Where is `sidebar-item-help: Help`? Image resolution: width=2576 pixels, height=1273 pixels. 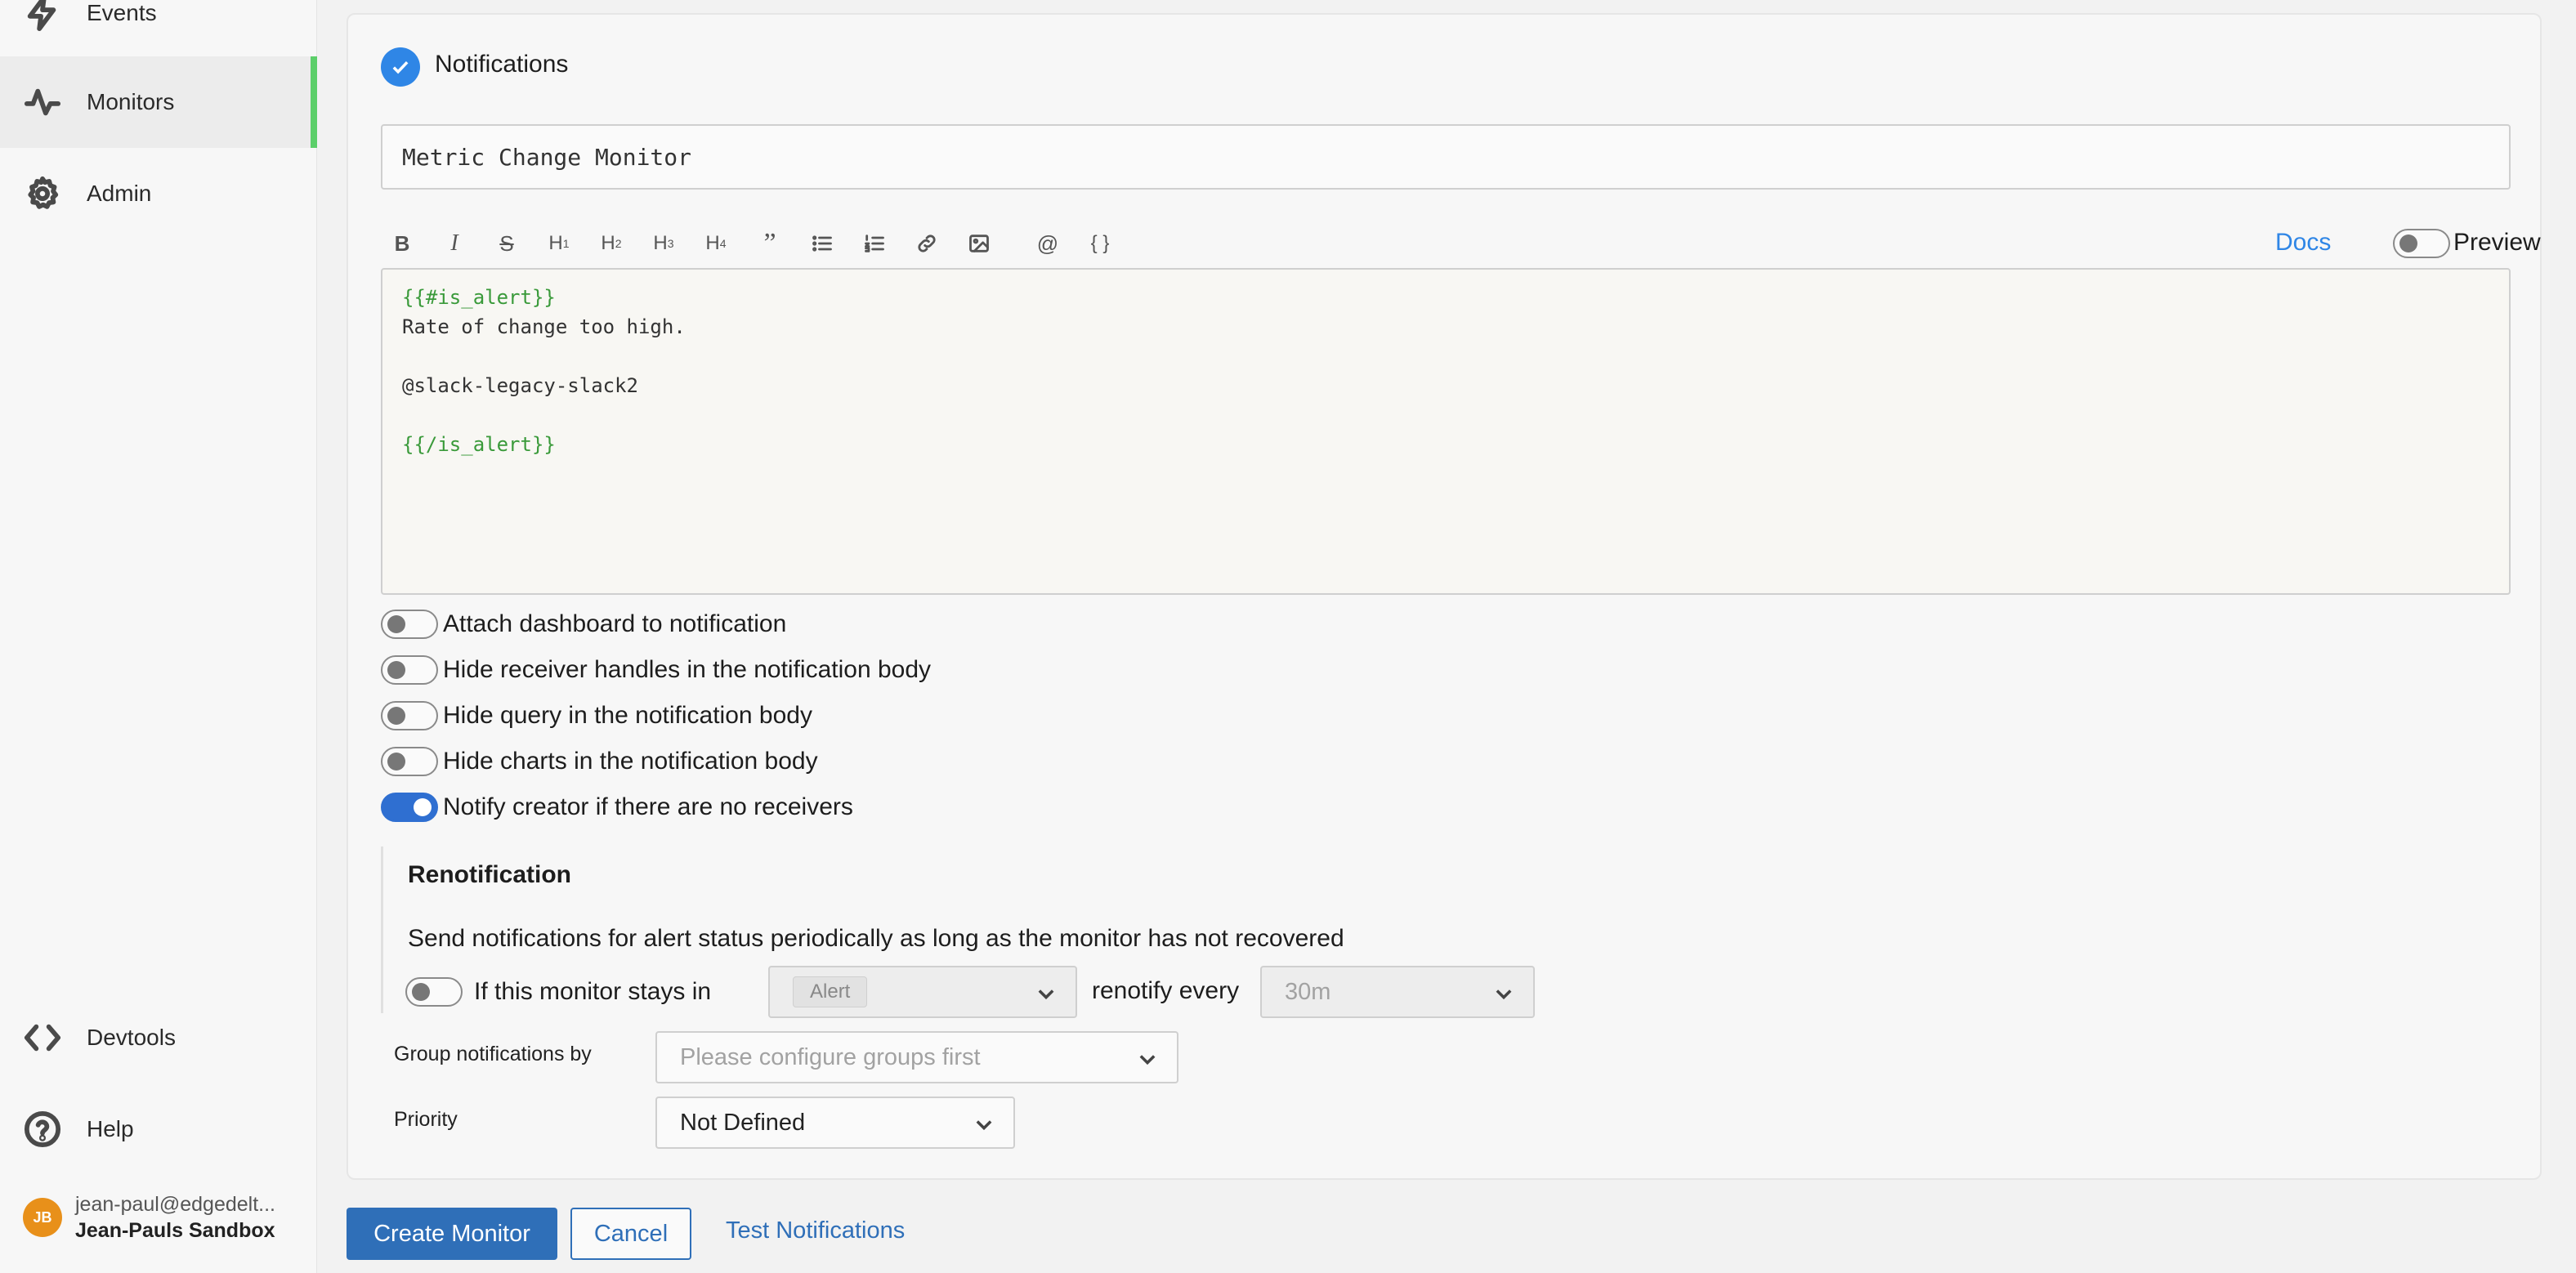 sidebar-item-help: Help is located at coordinates (158, 1129).